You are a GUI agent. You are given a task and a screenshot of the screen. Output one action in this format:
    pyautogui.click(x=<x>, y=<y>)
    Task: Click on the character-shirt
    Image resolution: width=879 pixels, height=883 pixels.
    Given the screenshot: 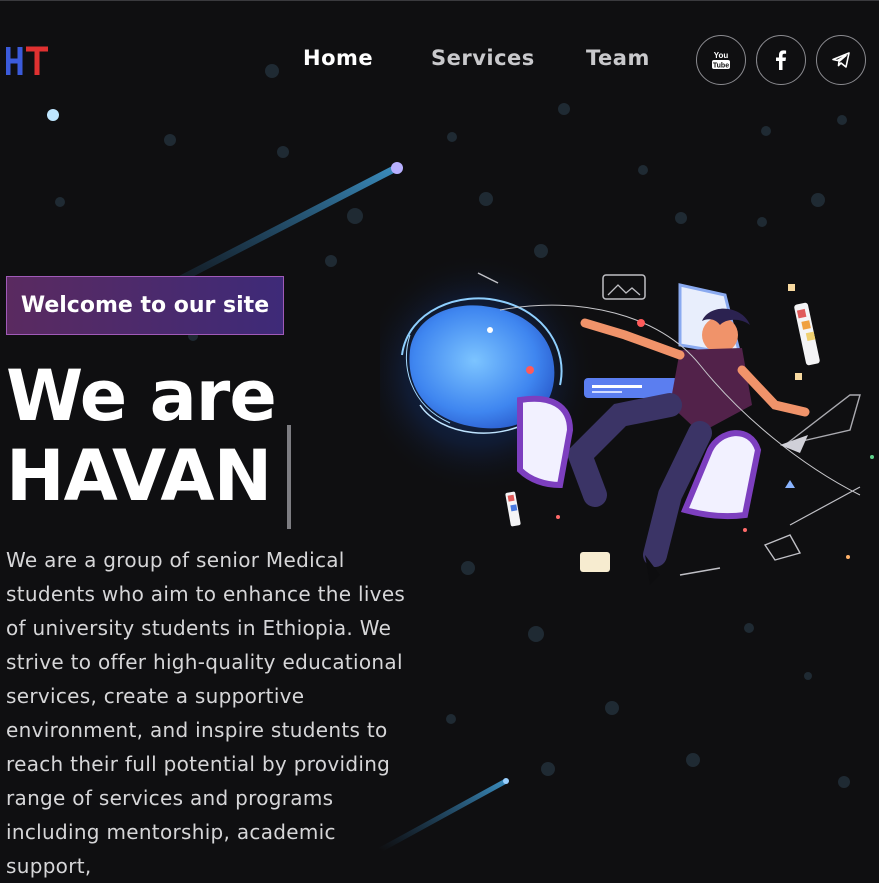 What is the action you would take?
    pyautogui.click(x=711, y=390)
    